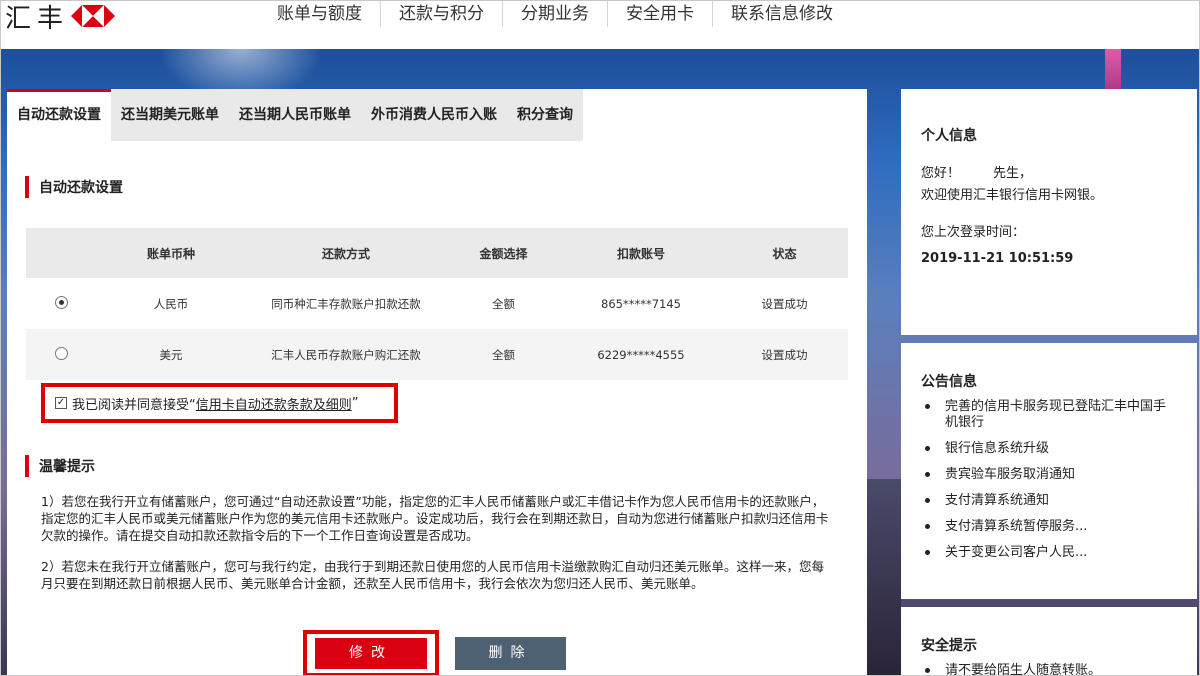  Describe the element at coordinates (442, 14) in the screenshot. I see `nav-repay-points: 还款与积分` at that location.